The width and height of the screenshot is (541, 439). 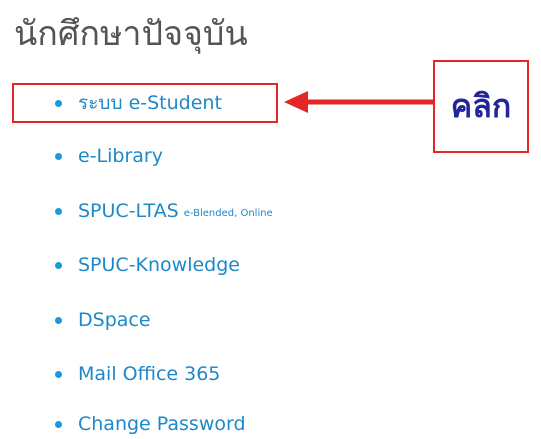 What do you see at coordinates (149, 374) in the screenshot?
I see `link-label: Mail Office 365` at bounding box center [149, 374].